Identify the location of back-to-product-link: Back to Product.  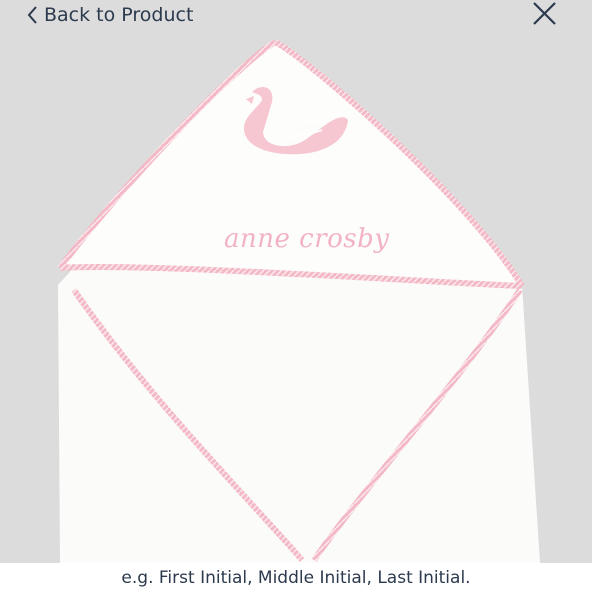
(109, 15).